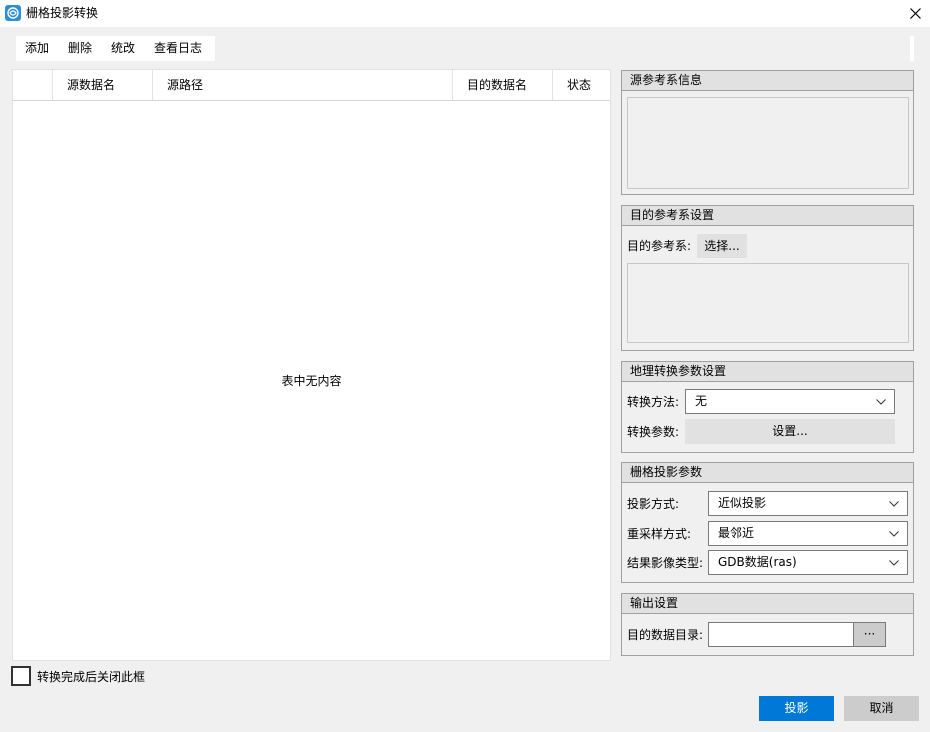 The image size is (930, 732). Describe the element at coordinates (123, 48) in the screenshot. I see `batch-edit-button: 统改` at that location.